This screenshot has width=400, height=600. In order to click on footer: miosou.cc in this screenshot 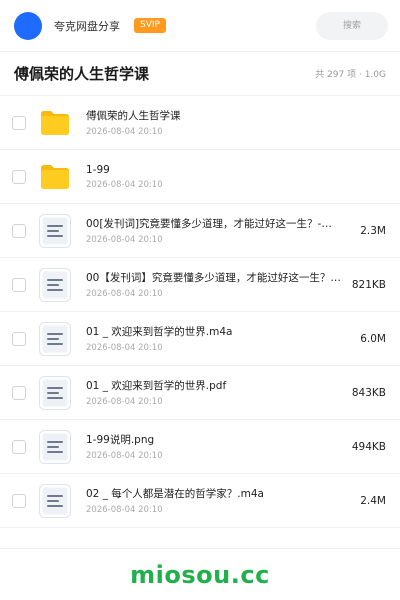, I will do `click(200, 574)`.